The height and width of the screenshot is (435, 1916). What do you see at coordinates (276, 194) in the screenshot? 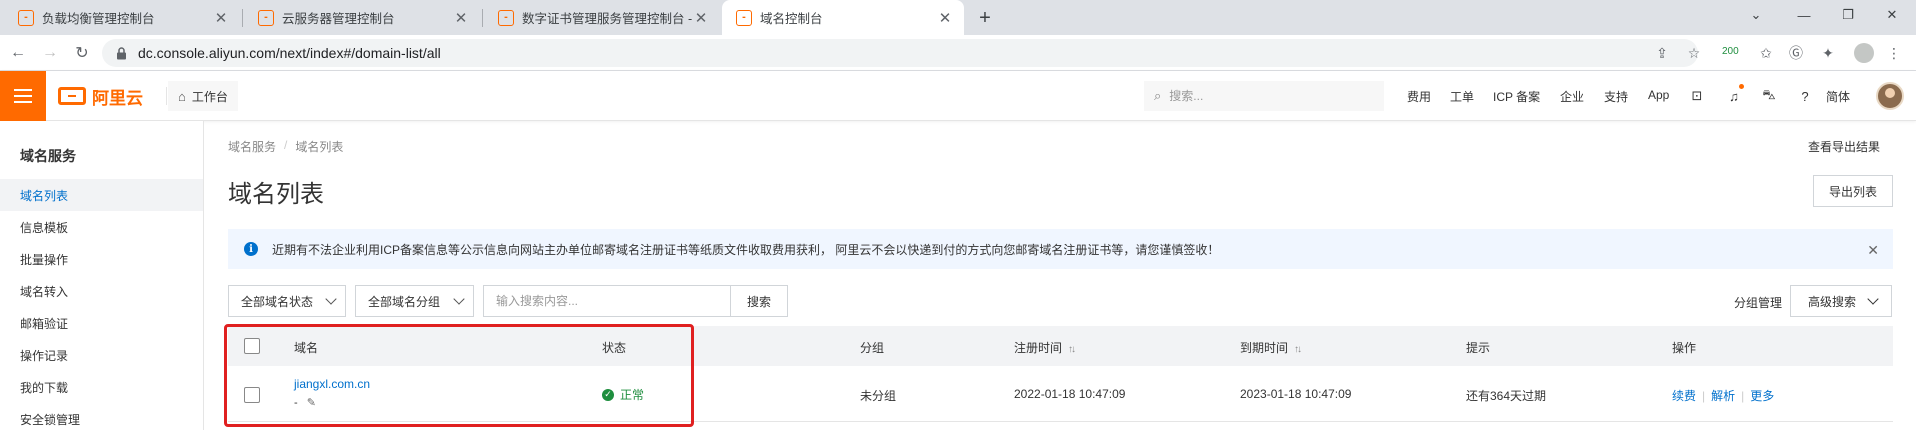
I see `page-title: 域名列表` at bounding box center [276, 194].